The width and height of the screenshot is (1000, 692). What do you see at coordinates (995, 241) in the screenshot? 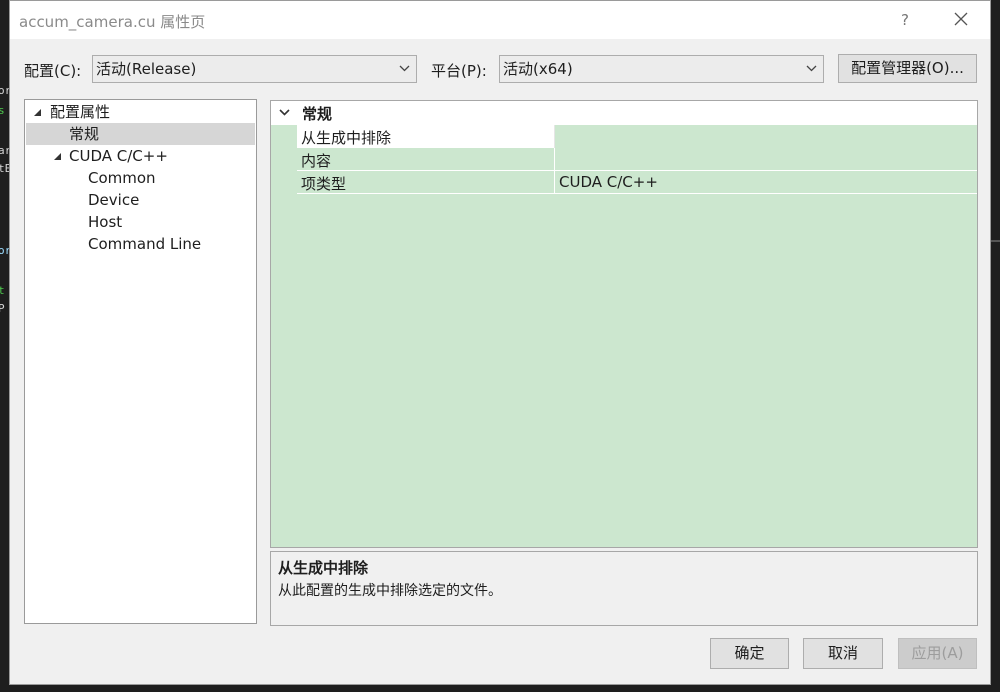
I see `background-divider` at bounding box center [995, 241].